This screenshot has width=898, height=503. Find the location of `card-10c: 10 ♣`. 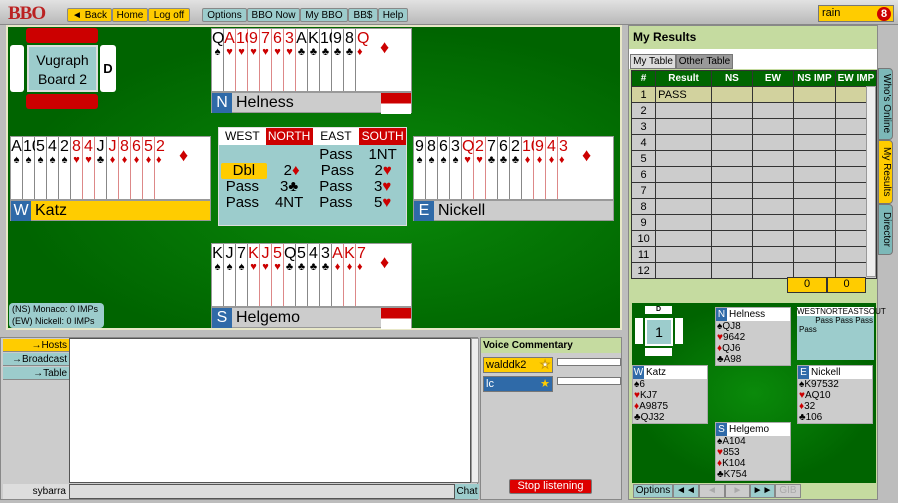

card-10c: 10 ♣ is located at coordinates (329, 60).